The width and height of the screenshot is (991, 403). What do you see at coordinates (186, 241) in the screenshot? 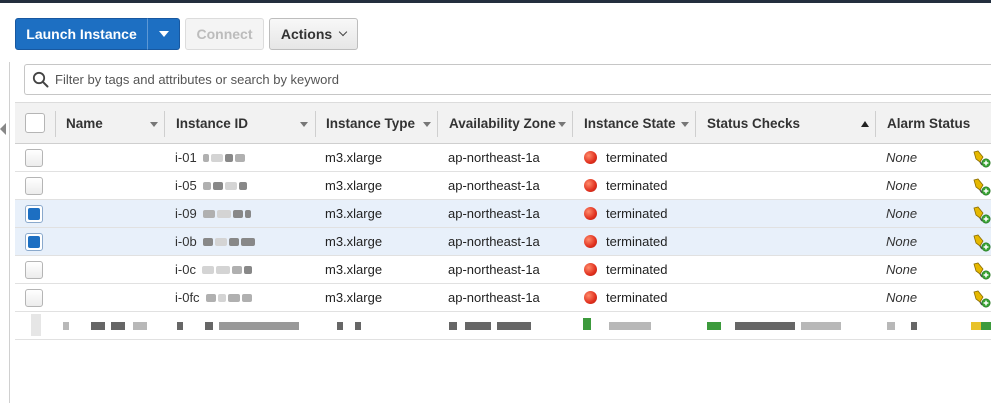
I see `instance-id-text: i-0b` at bounding box center [186, 241].